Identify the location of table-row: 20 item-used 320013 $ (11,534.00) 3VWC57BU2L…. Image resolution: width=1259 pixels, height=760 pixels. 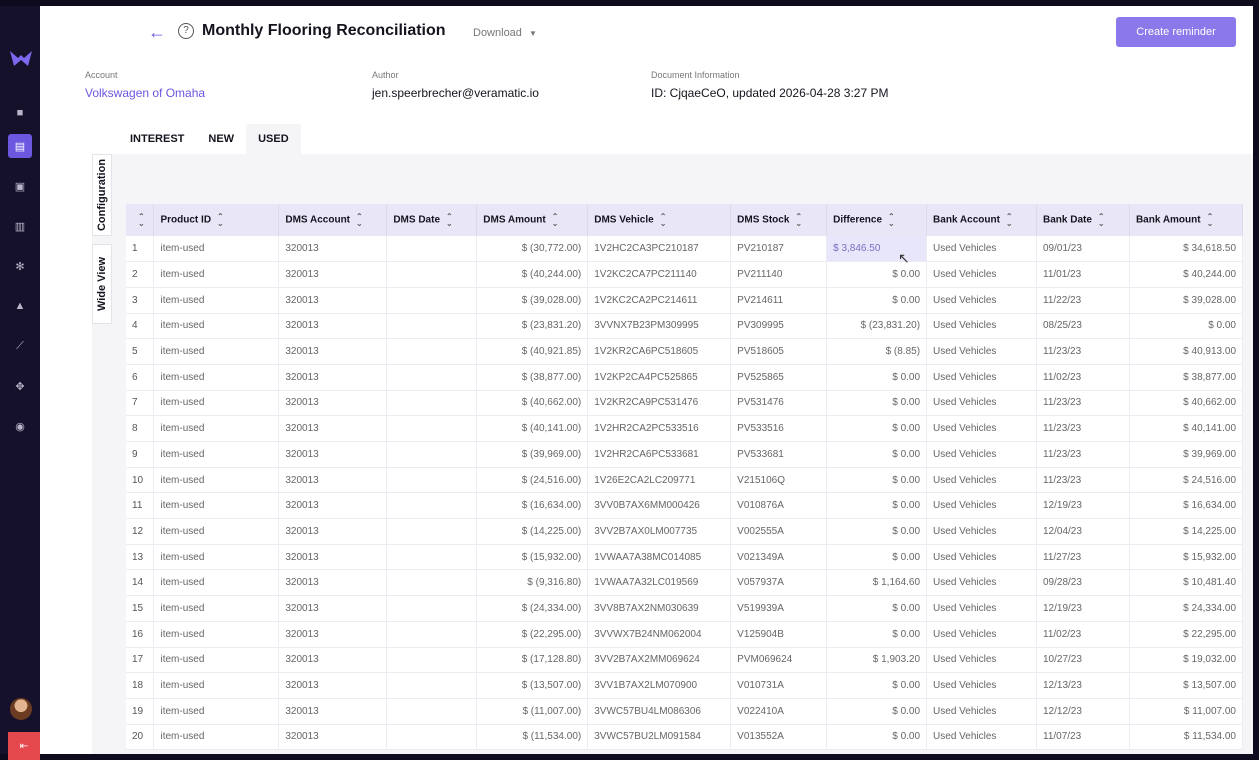
(685, 737).